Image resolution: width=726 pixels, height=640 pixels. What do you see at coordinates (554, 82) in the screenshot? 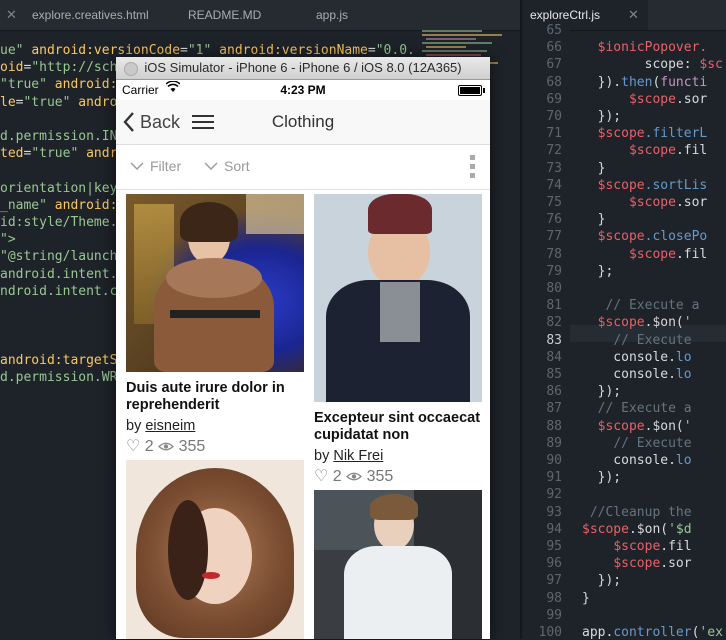
I see `line-number: 68` at bounding box center [554, 82].